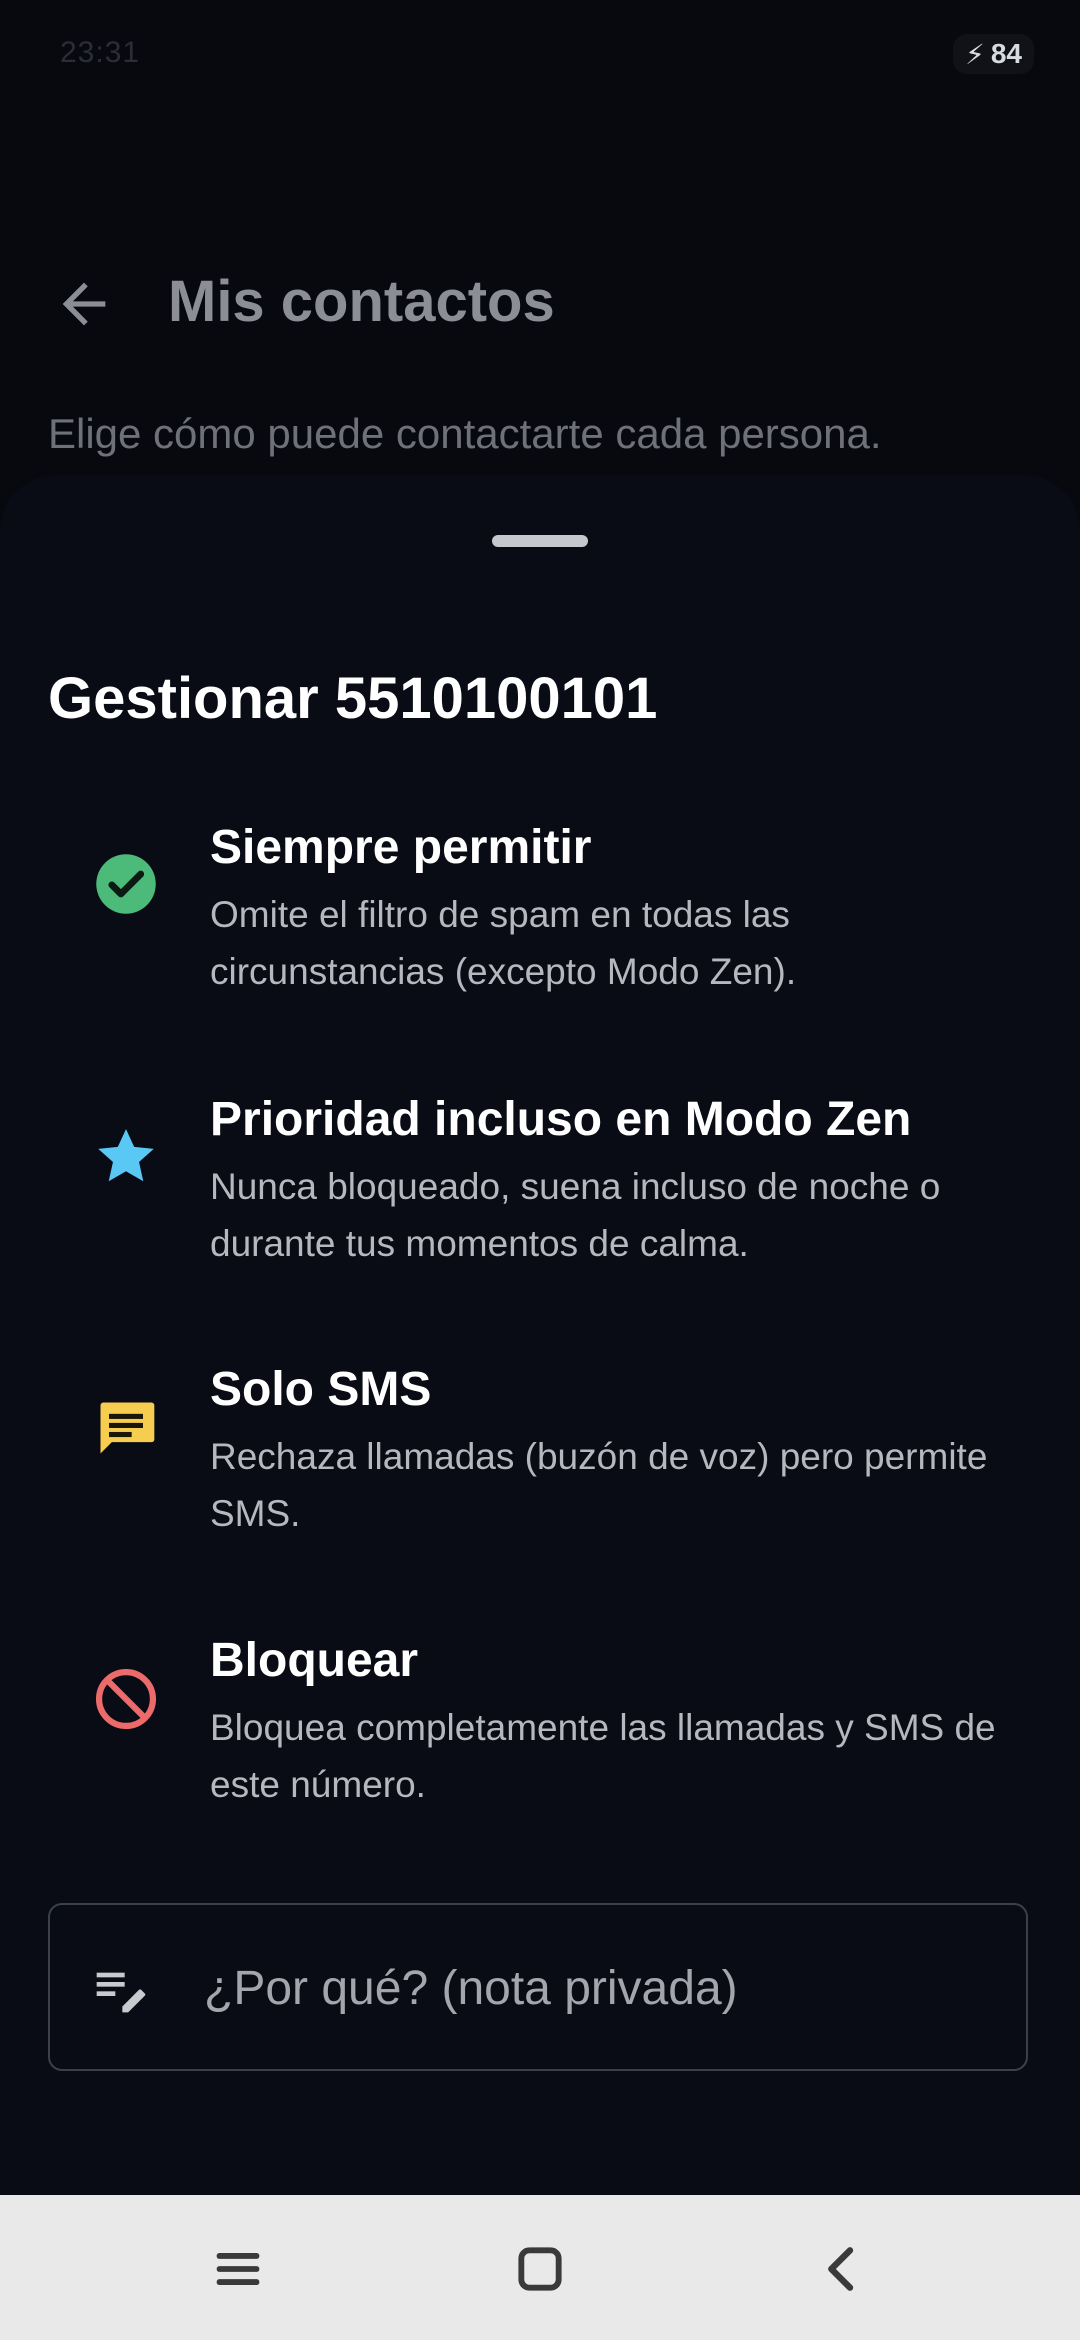 Image resolution: width=1080 pixels, height=2340 pixels. What do you see at coordinates (321, 1389) in the screenshot?
I see `option-title: Solo SMS` at bounding box center [321, 1389].